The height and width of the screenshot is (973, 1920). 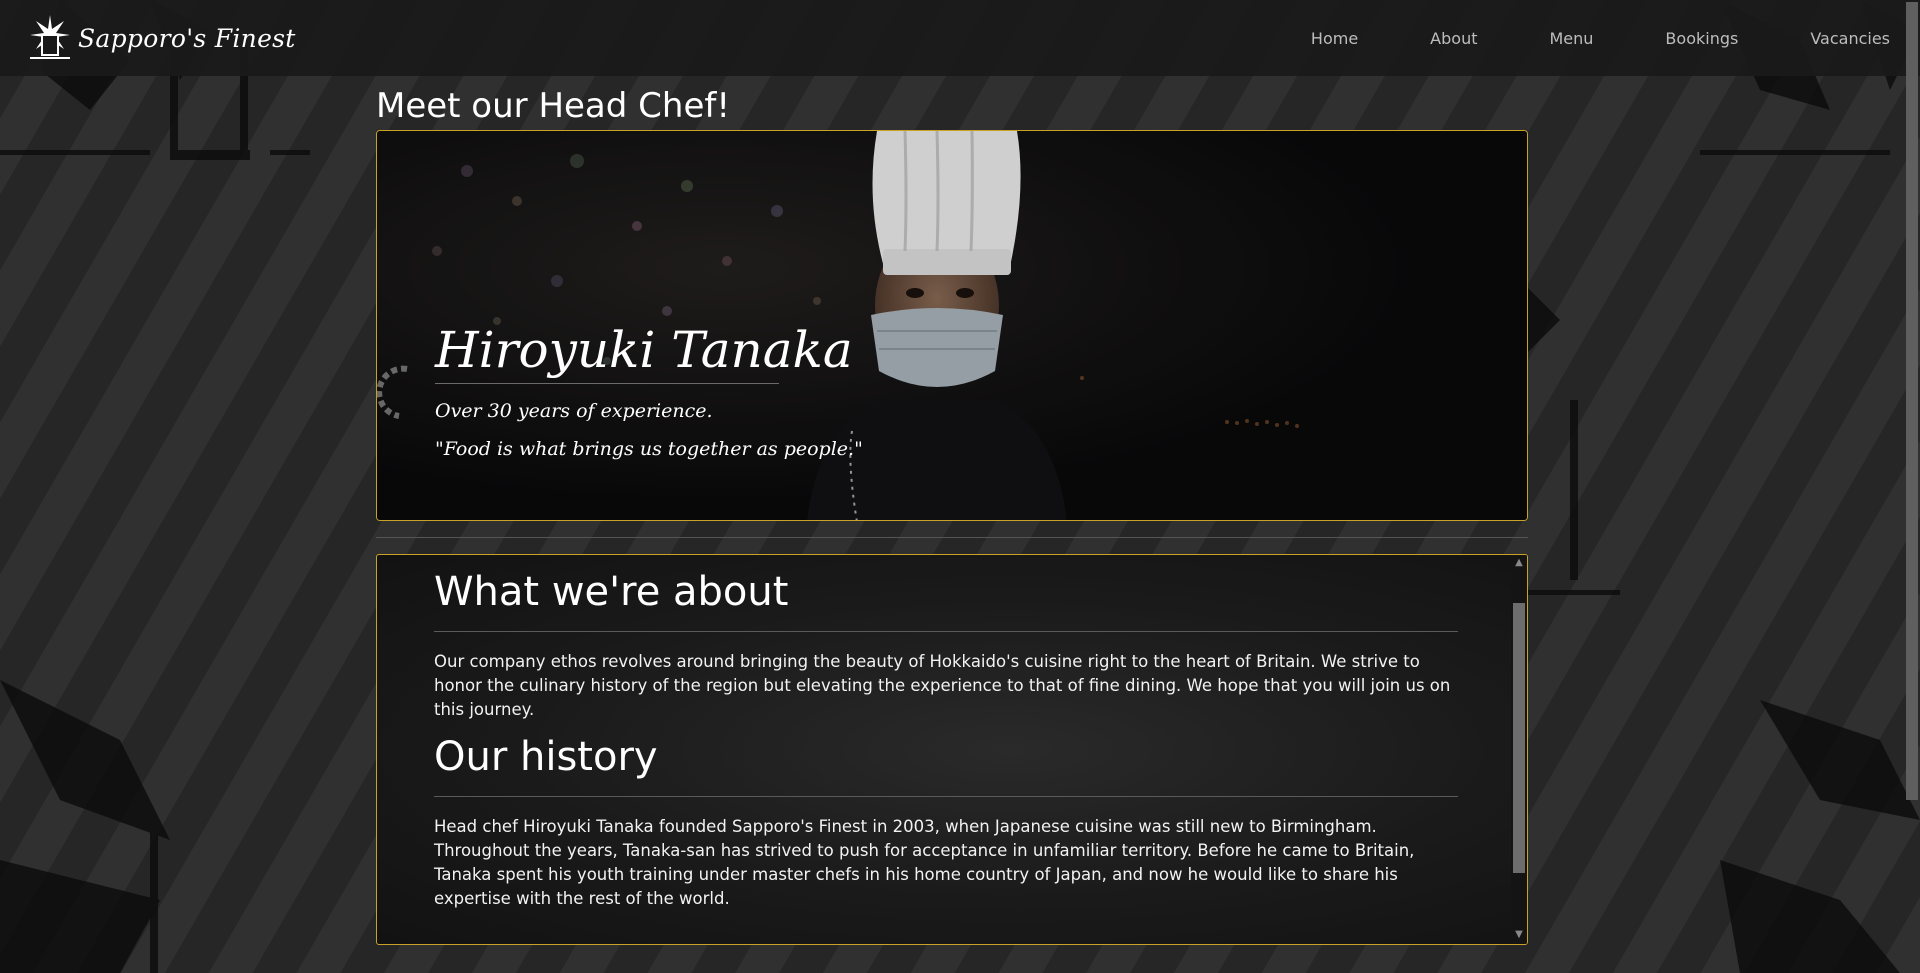 What do you see at coordinates (1519, 563) in the screenshot?
I see `scroll-up-icon: ▲` at bounding box center [1519, 563].